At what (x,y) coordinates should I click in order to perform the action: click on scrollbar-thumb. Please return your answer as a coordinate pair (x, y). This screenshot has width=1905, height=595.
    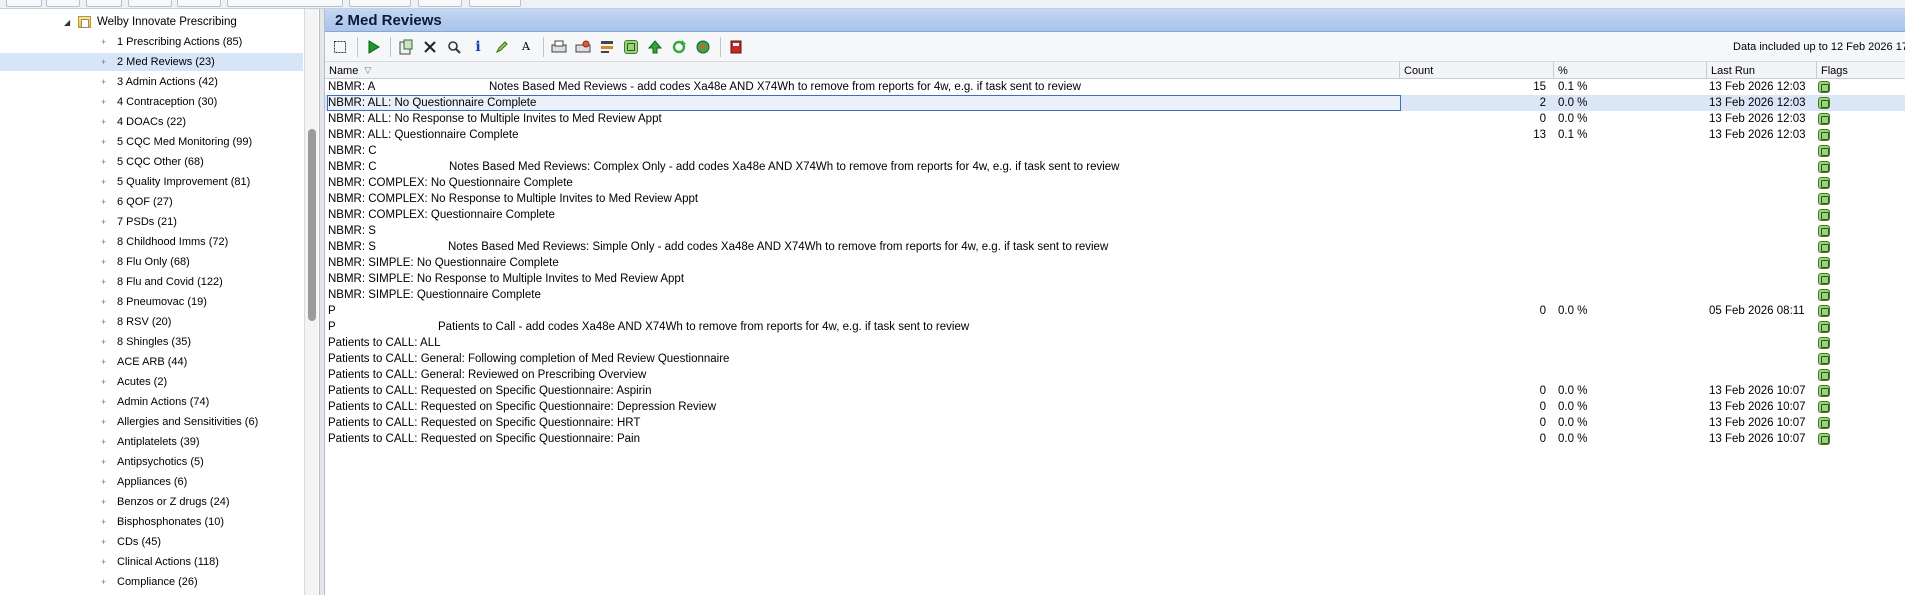
    Looking at the image, I should click on (312, 225).